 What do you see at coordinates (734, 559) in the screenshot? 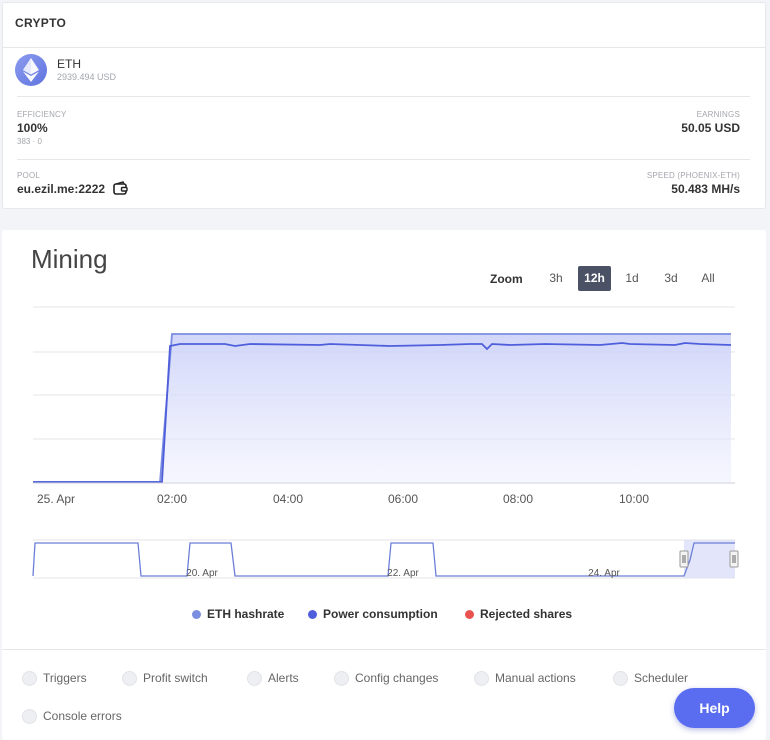
I see `navigator-handle-right` at bounding box center [734, 559].